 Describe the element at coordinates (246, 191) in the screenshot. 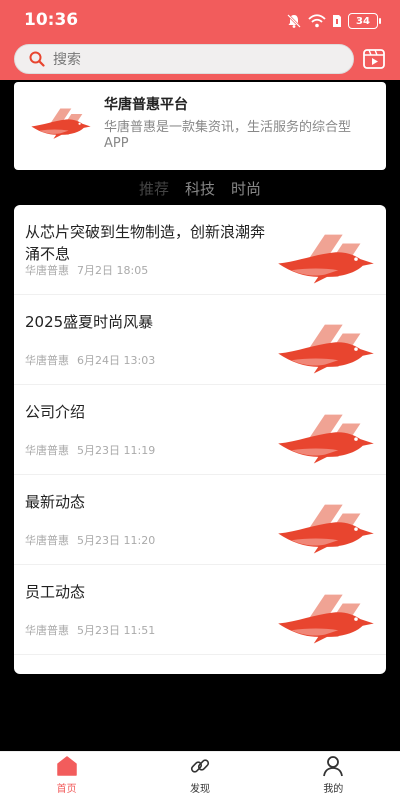

I see `tab-fashion: 时尚` at that location.